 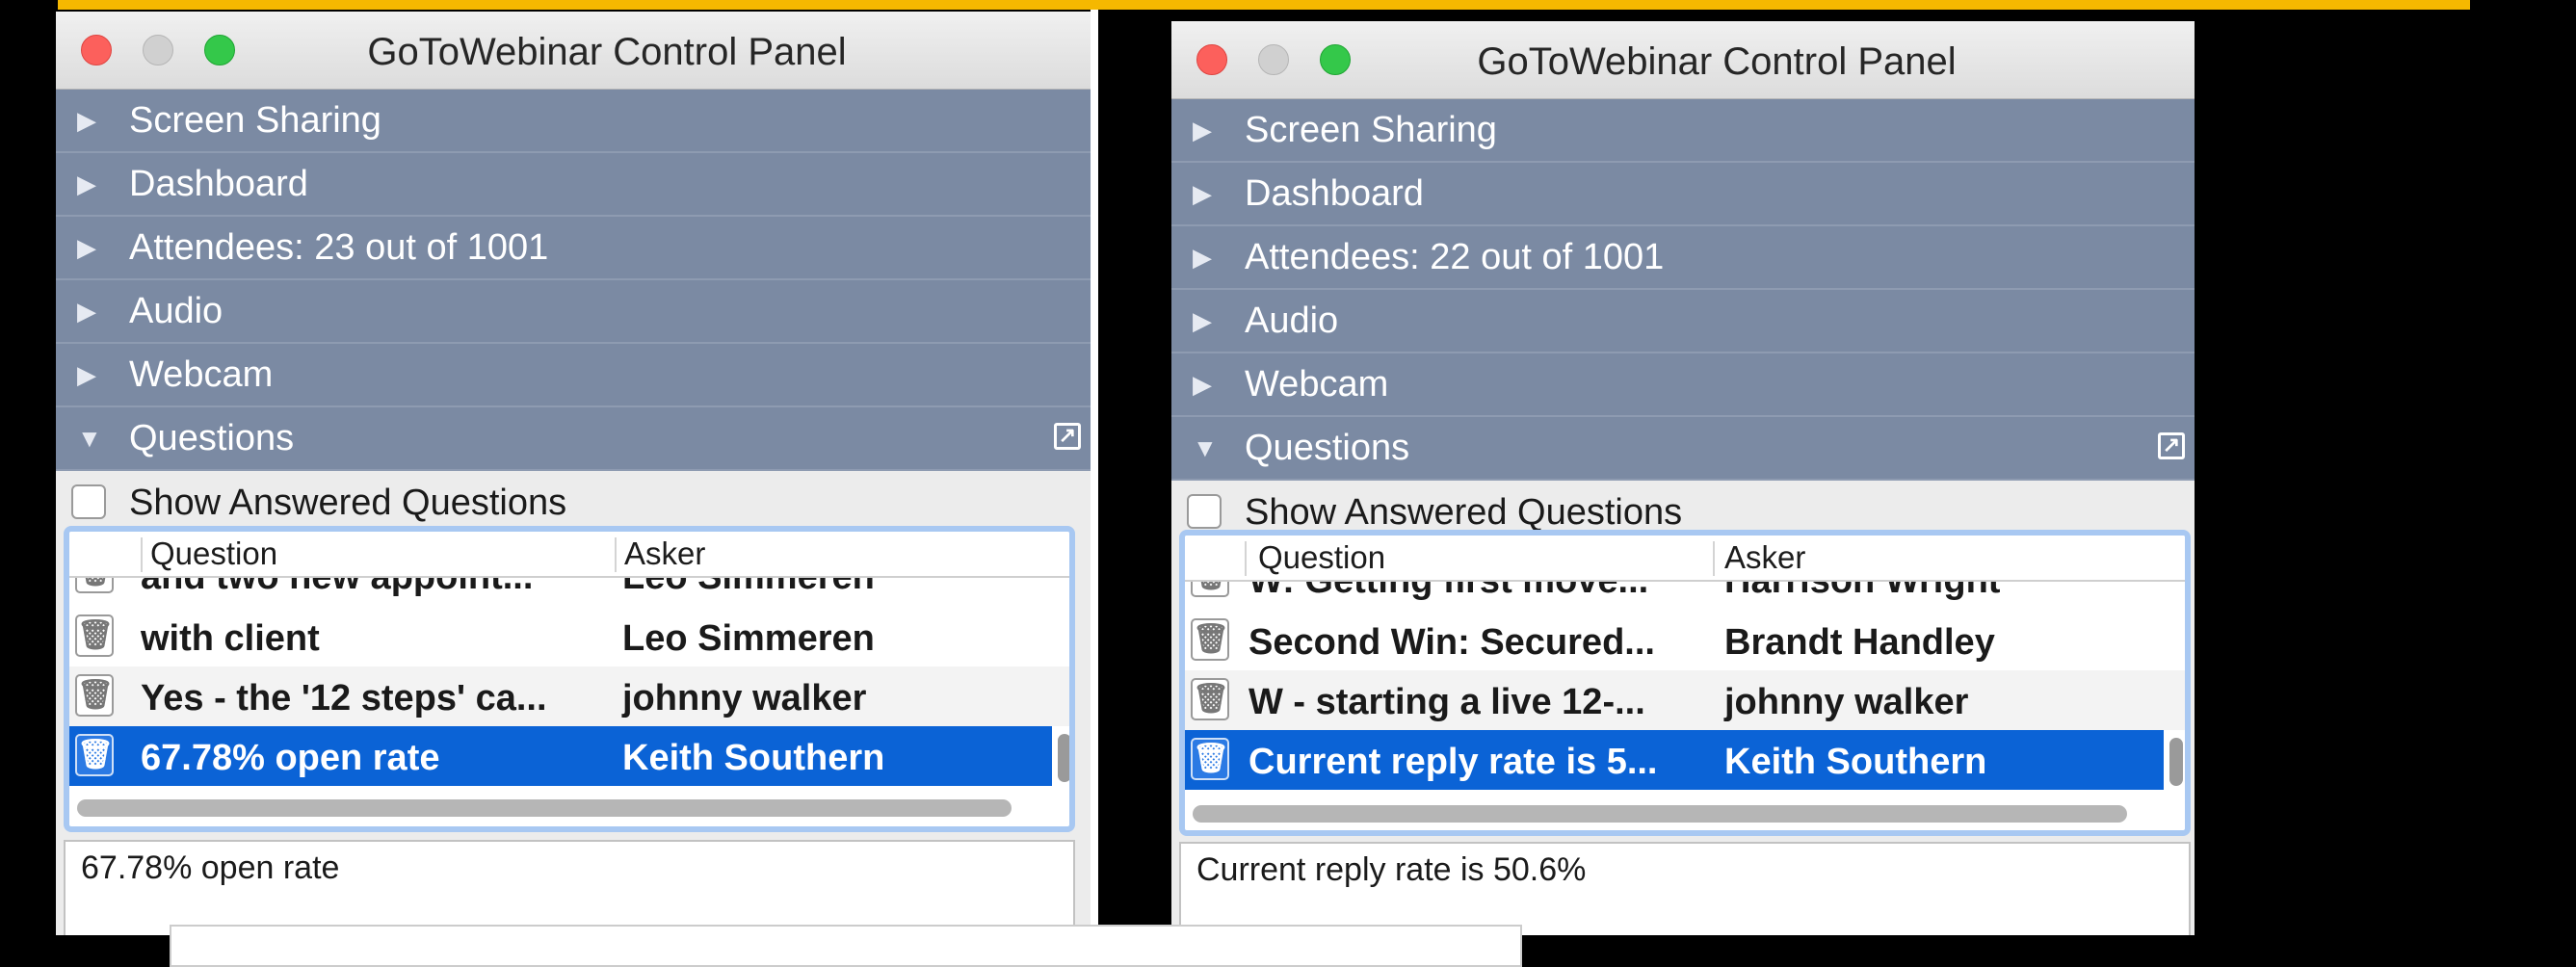 I want to click on question-preview: 67.78% open rate, so click(x=569, y=888).